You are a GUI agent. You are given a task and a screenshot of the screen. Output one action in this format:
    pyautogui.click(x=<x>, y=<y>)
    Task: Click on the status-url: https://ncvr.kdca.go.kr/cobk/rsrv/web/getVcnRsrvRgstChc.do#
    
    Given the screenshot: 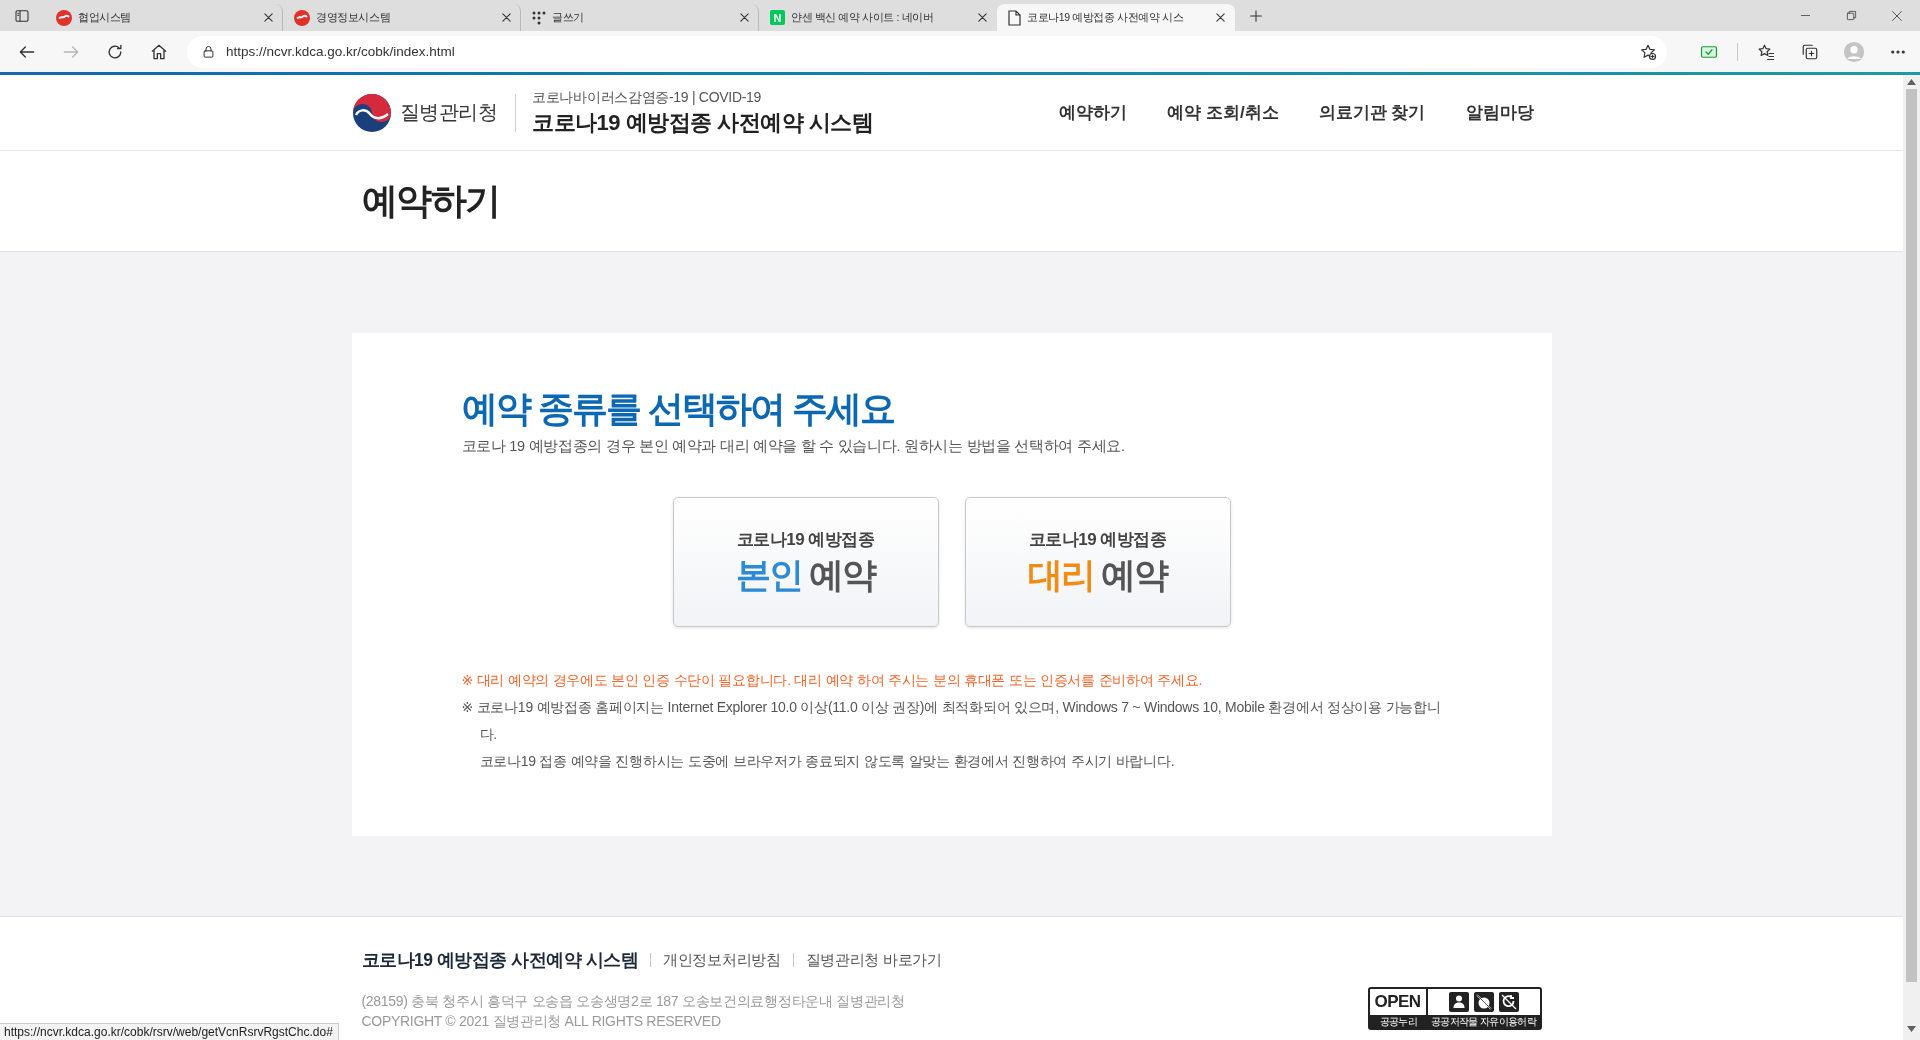 What is the action you would take?
    pyautogui.click(x=169, y=1031)
    